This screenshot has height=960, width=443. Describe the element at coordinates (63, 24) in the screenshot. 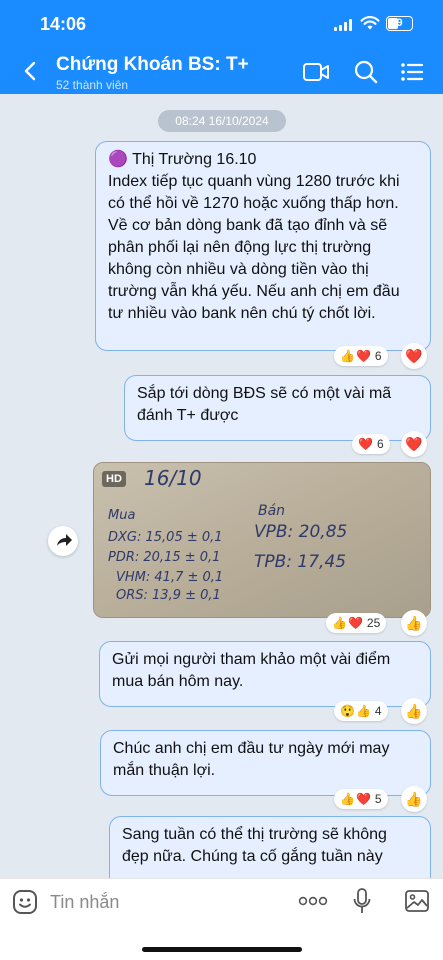

I see `status-time: 14:06` at that location.